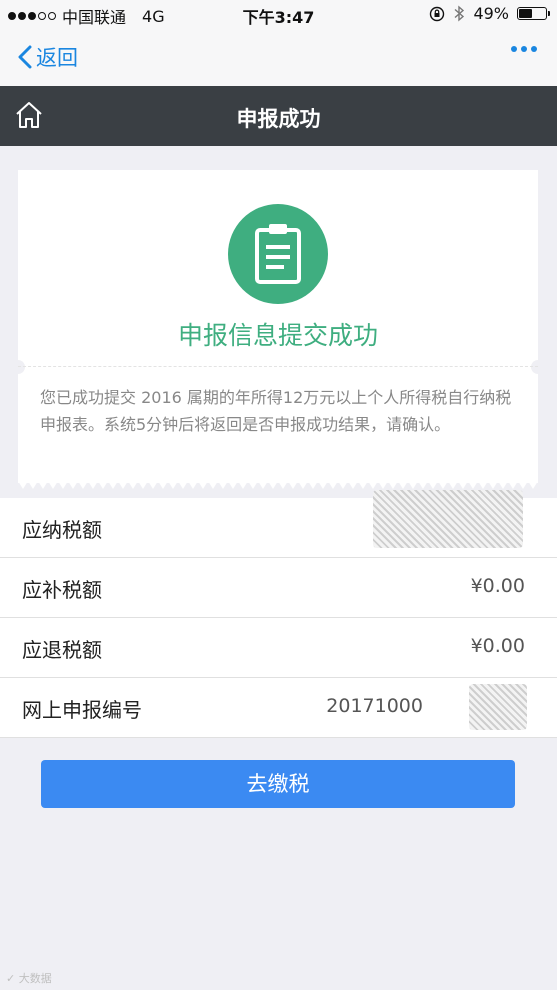  I want to click on chevron-left-icon, so click(25, 57).